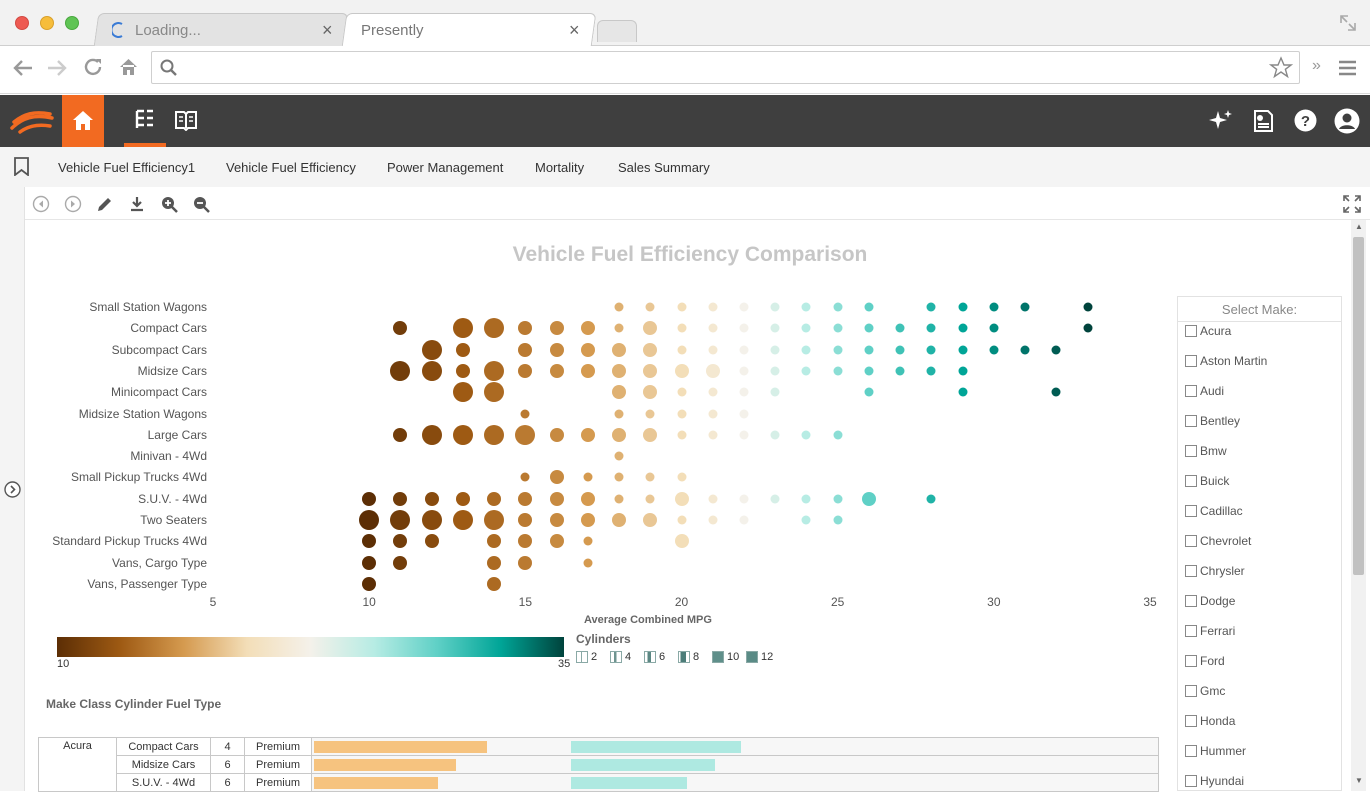 The width and height of the screenshot is (1370, 792). What do you see at coordinates (72, 23) in the screenshot?
I see `window-maximize-button` at bounding box center [72, 23].